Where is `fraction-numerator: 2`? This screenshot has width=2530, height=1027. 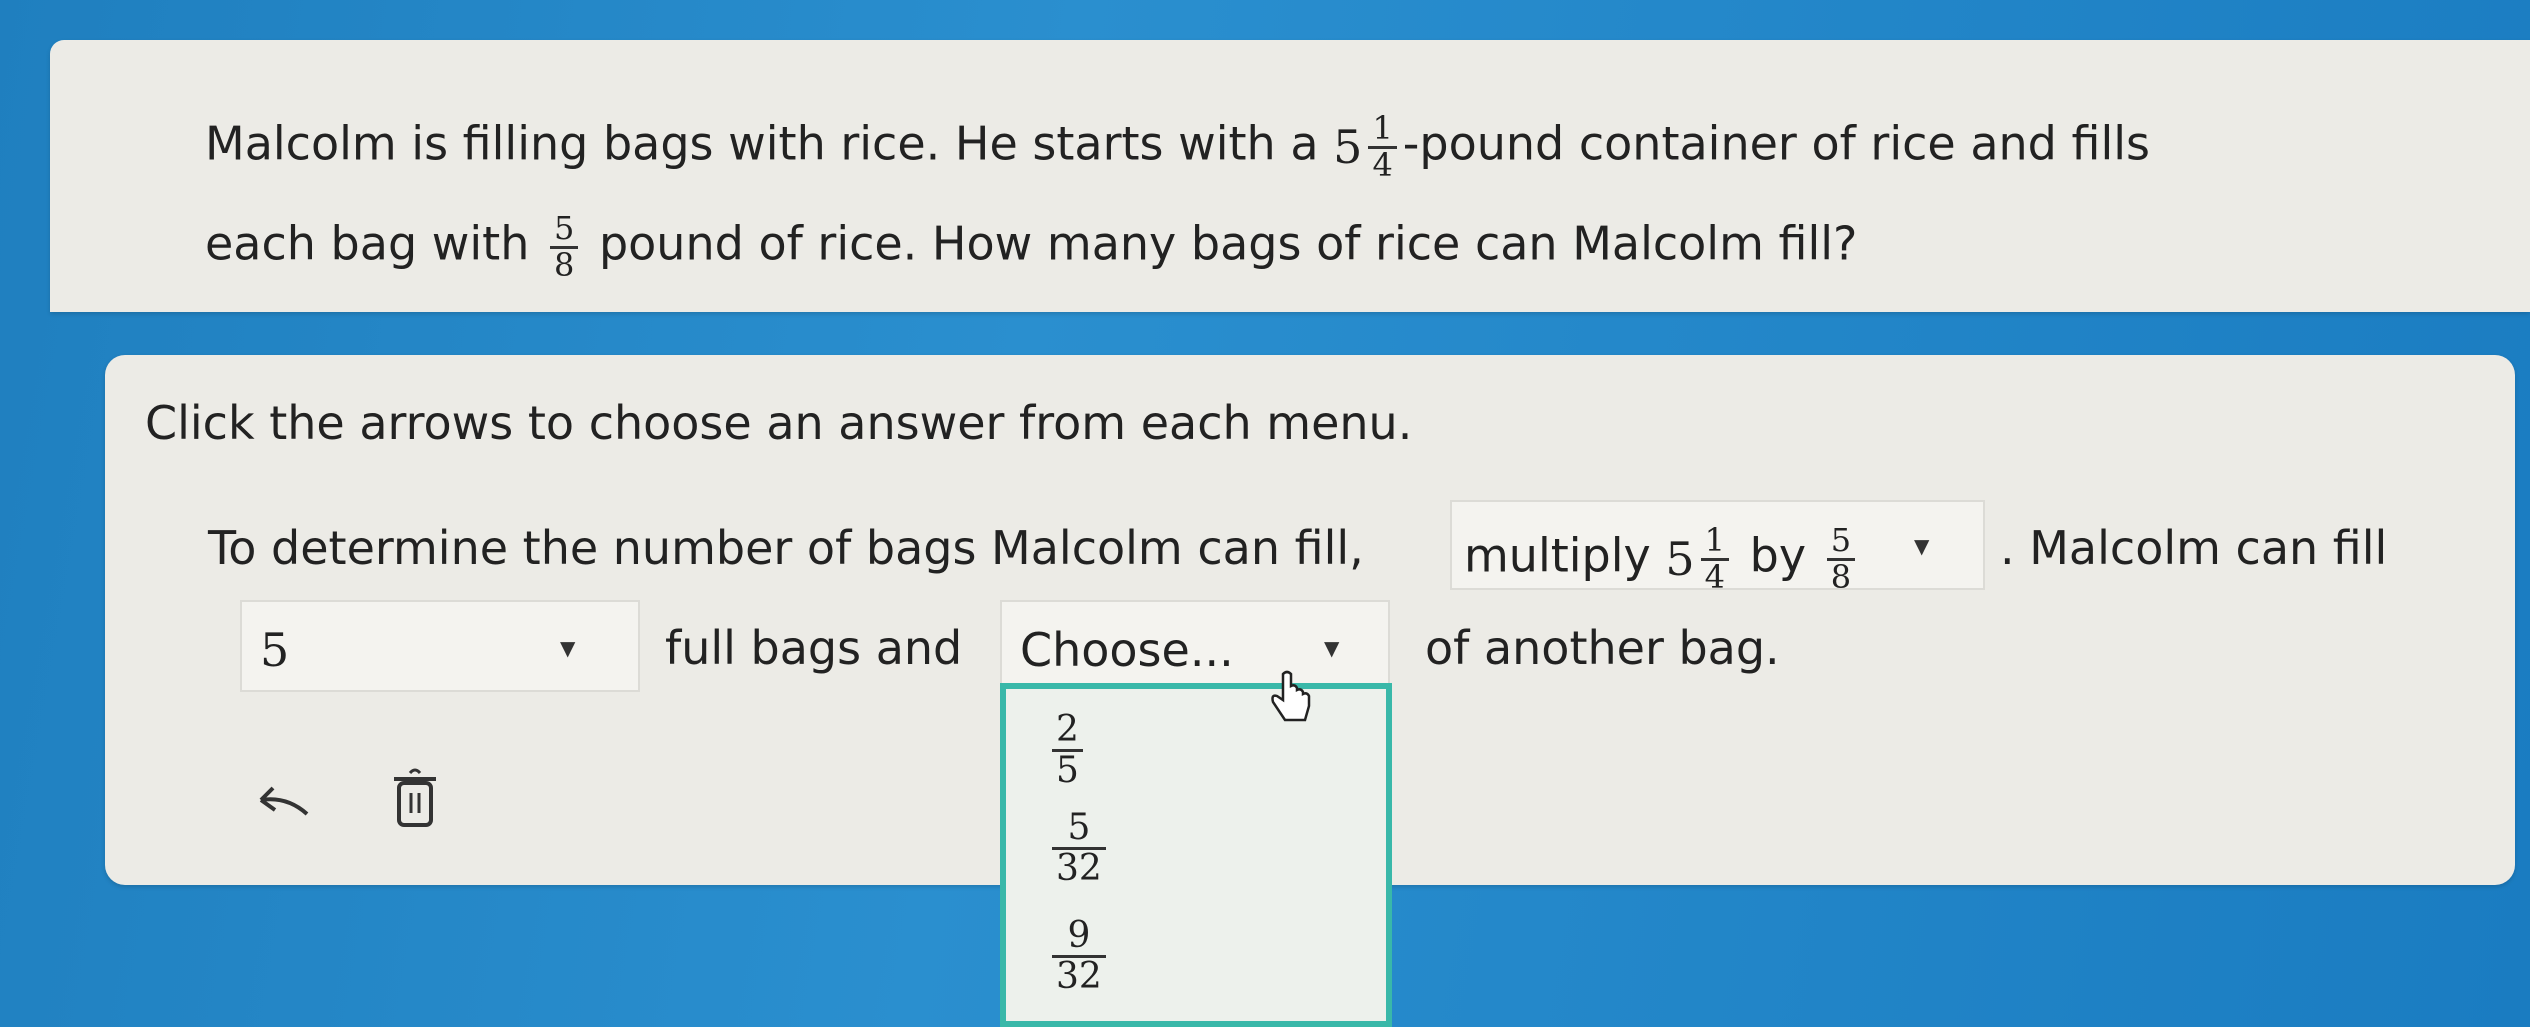
fraction-numerator: 2 is located at coordinates (1067, 729).